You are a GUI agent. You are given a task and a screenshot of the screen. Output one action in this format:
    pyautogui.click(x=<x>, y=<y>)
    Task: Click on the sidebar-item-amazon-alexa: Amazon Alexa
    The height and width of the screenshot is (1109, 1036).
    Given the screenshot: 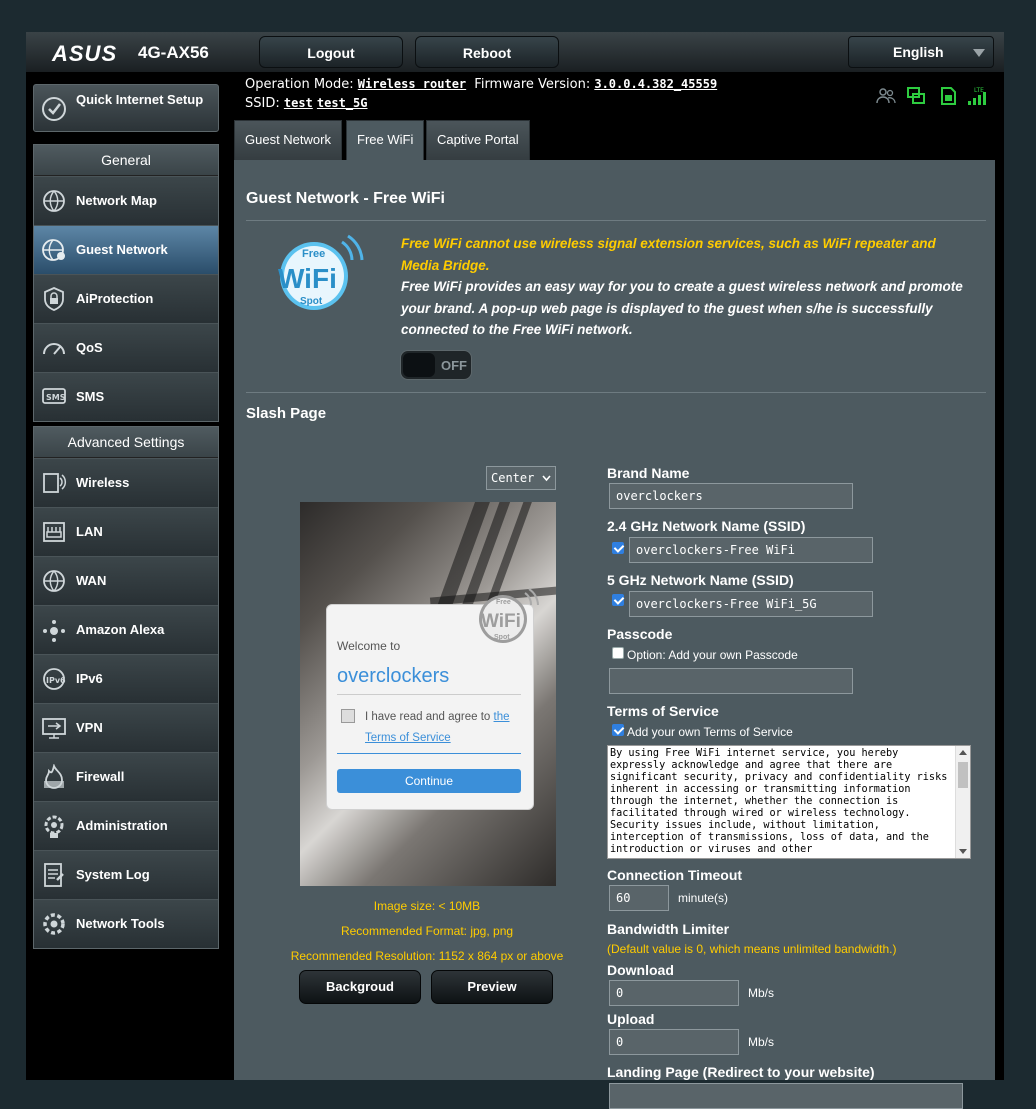 What is the action you would take?
    pyautogui.click(x=126, y=629)
    